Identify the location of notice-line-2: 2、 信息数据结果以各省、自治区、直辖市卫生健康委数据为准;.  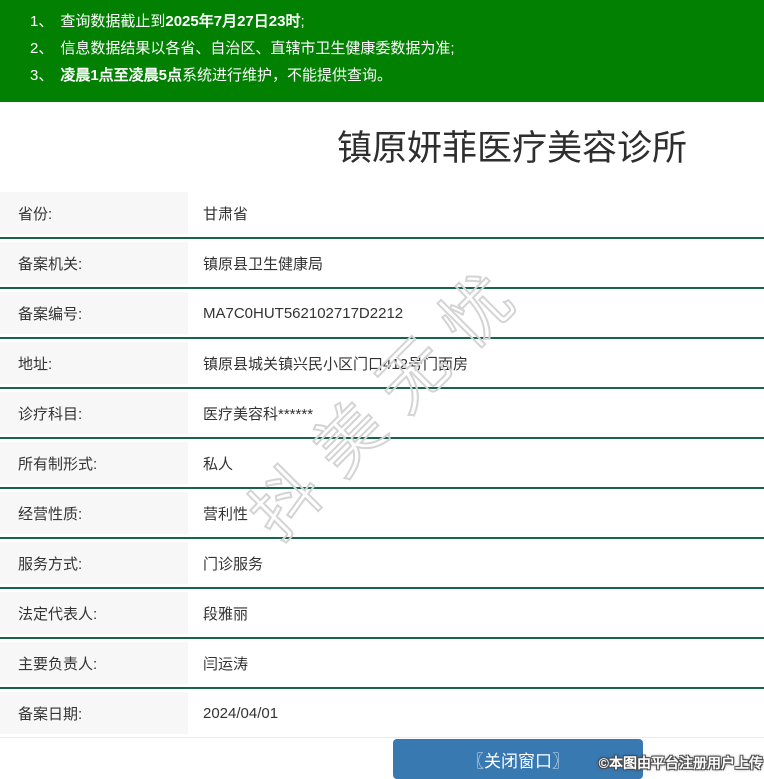
(392, 48).